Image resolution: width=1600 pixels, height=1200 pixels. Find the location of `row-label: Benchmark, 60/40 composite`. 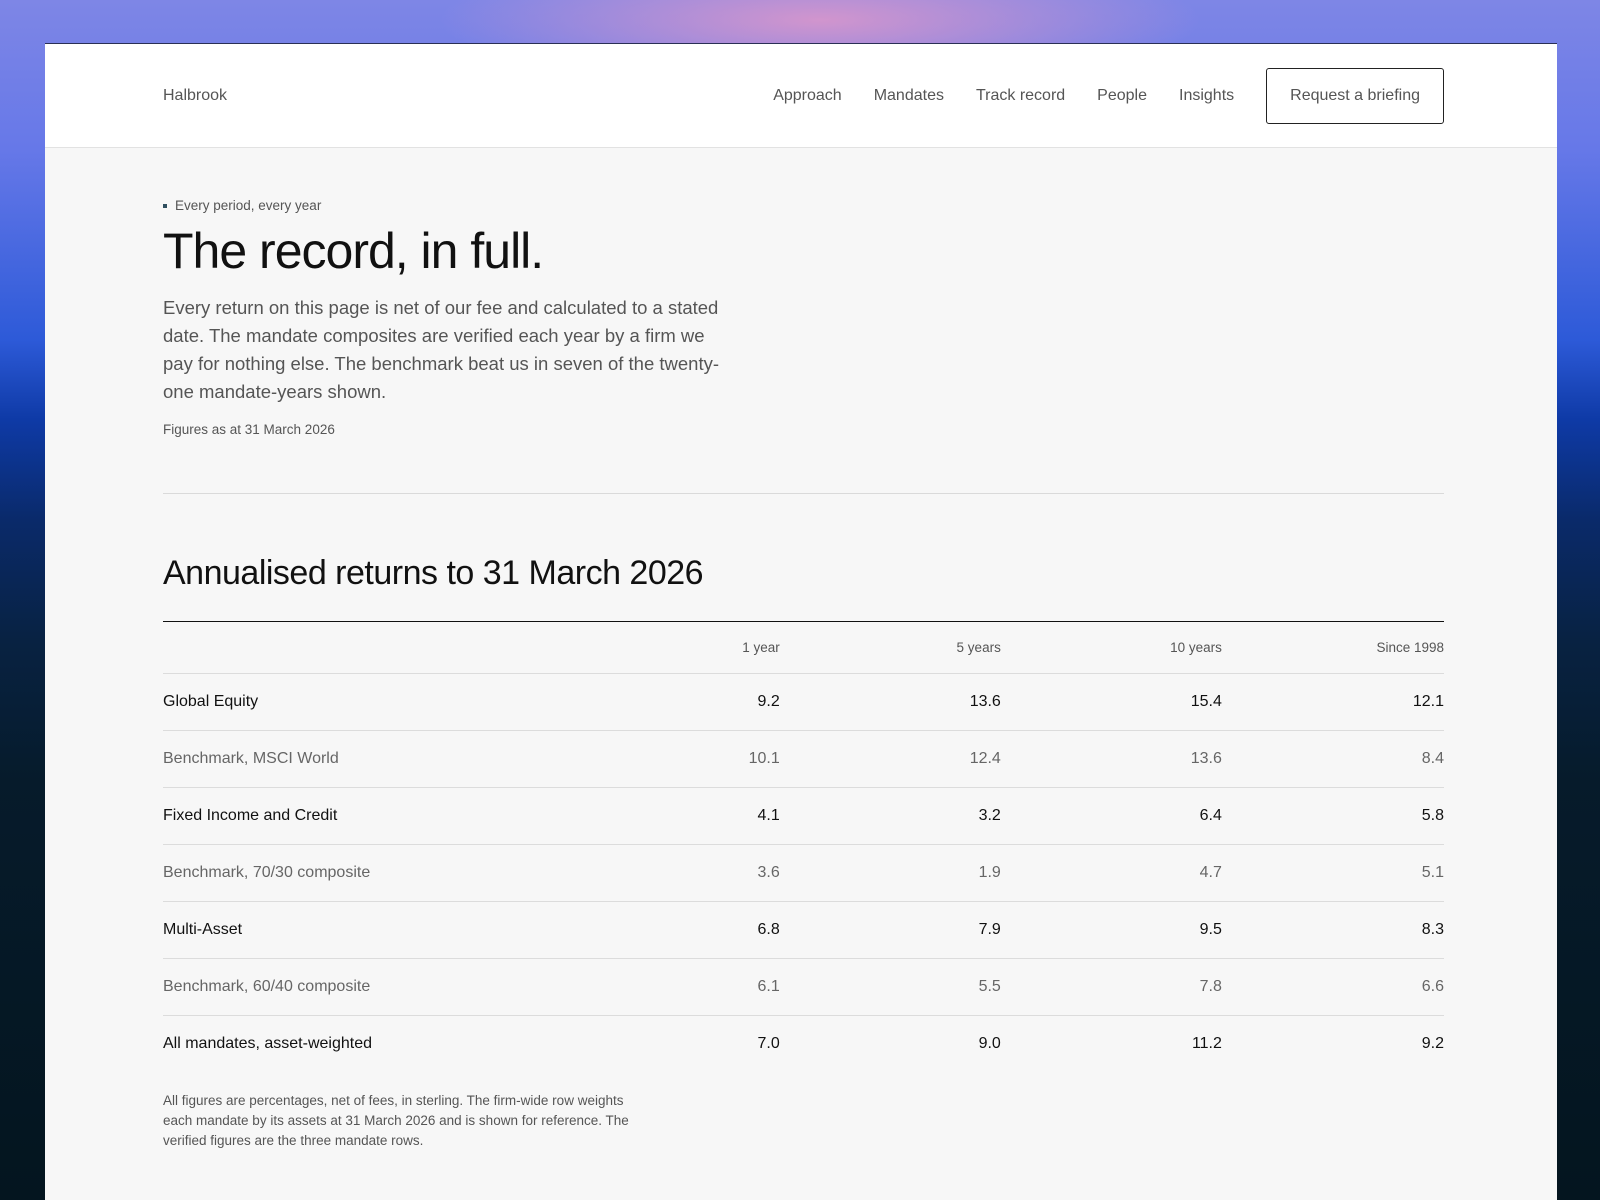

row-label: Benchmark, 60/40 composite is located at coordinates (361, 987).